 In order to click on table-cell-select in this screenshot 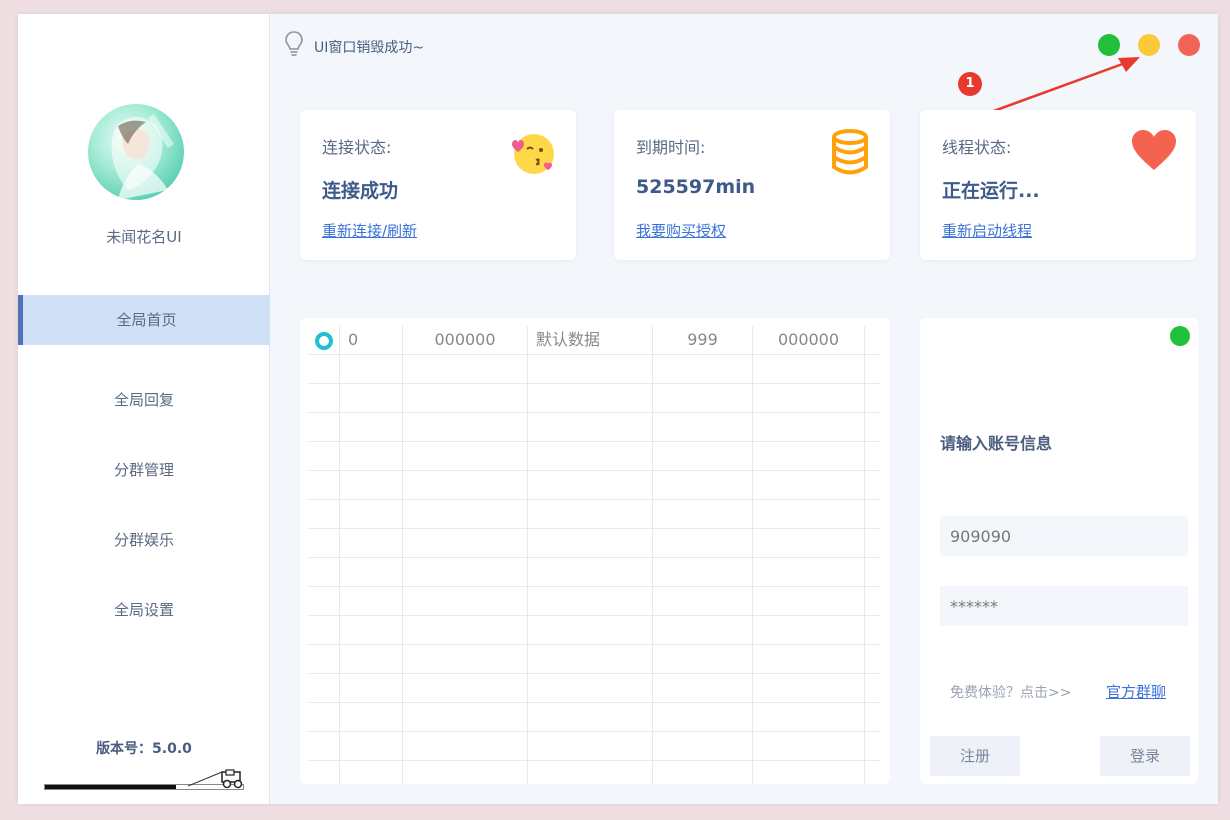, I will do `click(324, 340)`.